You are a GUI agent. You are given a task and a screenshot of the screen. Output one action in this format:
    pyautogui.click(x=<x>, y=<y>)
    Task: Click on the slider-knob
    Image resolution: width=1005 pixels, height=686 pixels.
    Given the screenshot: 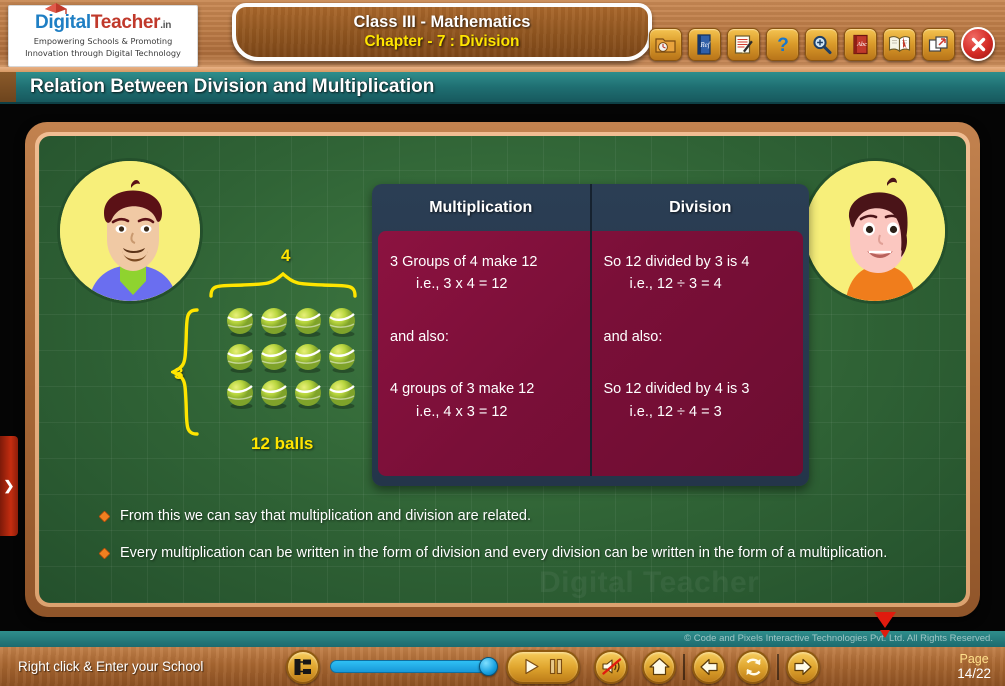 What is the action you would take?
    pyautogui.click(x=489, y=666)
    